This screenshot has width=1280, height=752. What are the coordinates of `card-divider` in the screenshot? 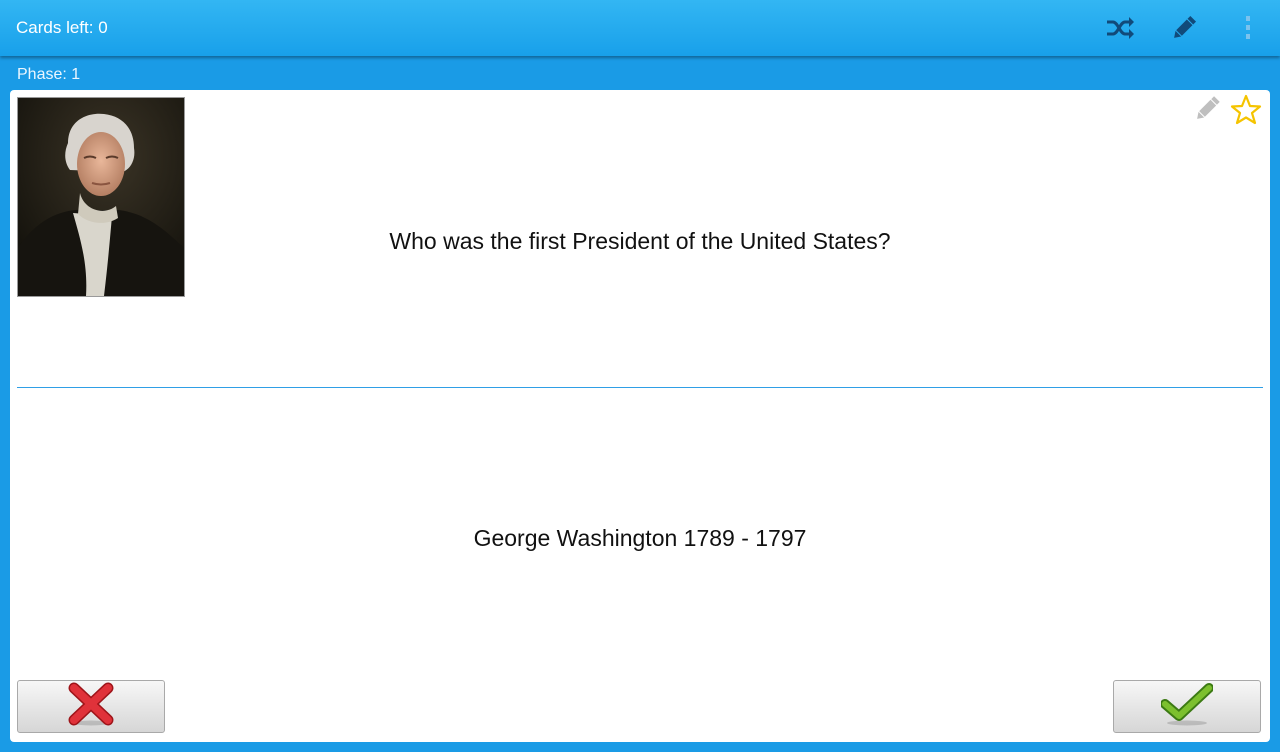 It's located at (640, 387).